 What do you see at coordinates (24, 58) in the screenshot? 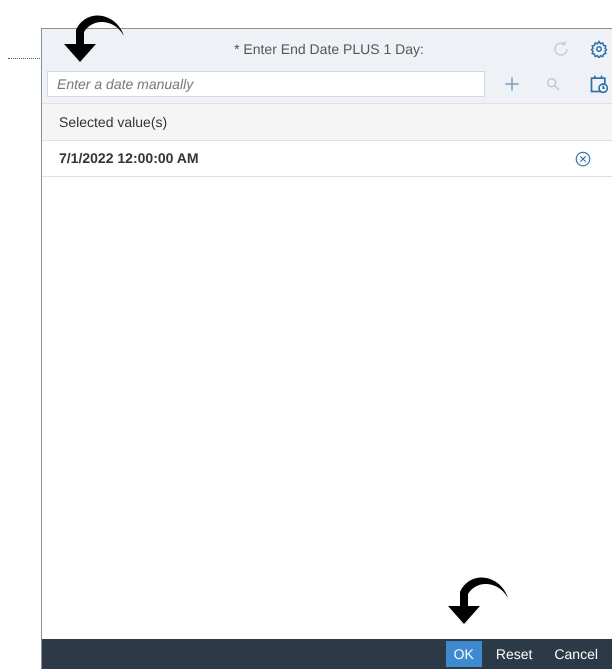
I see `dotted-leader-line` at bounding box center [24, 58].